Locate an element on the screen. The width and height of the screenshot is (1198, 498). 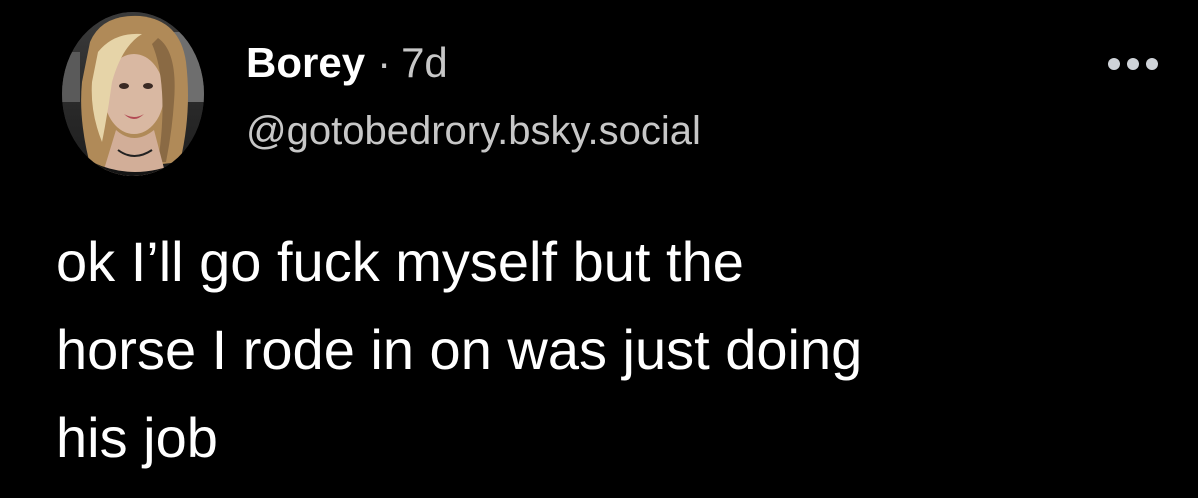
display-name: Borey is located at coordinates (305, 63).